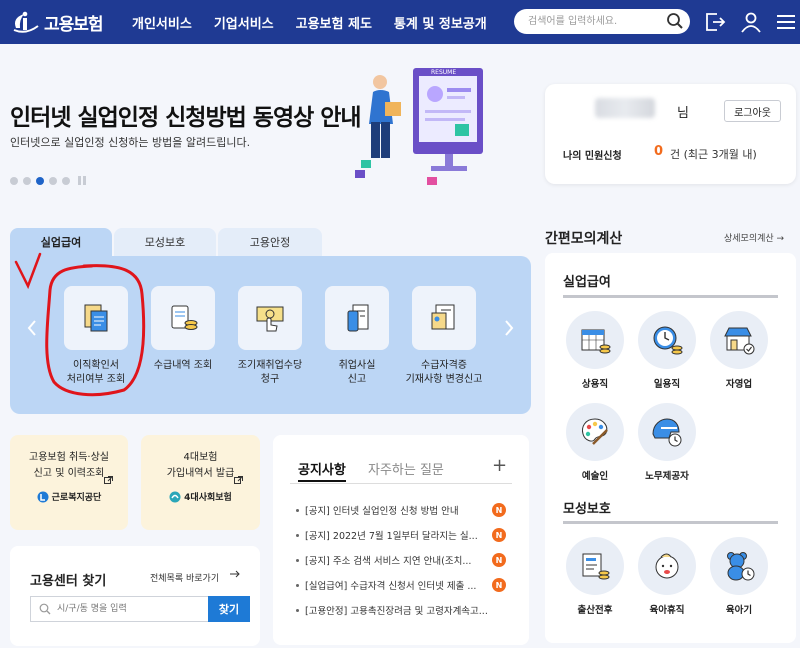 This screenshot has width=800, height=648. I want to click on service-early-reemployment: 조기재취업수당 청구, so click(270, 336).